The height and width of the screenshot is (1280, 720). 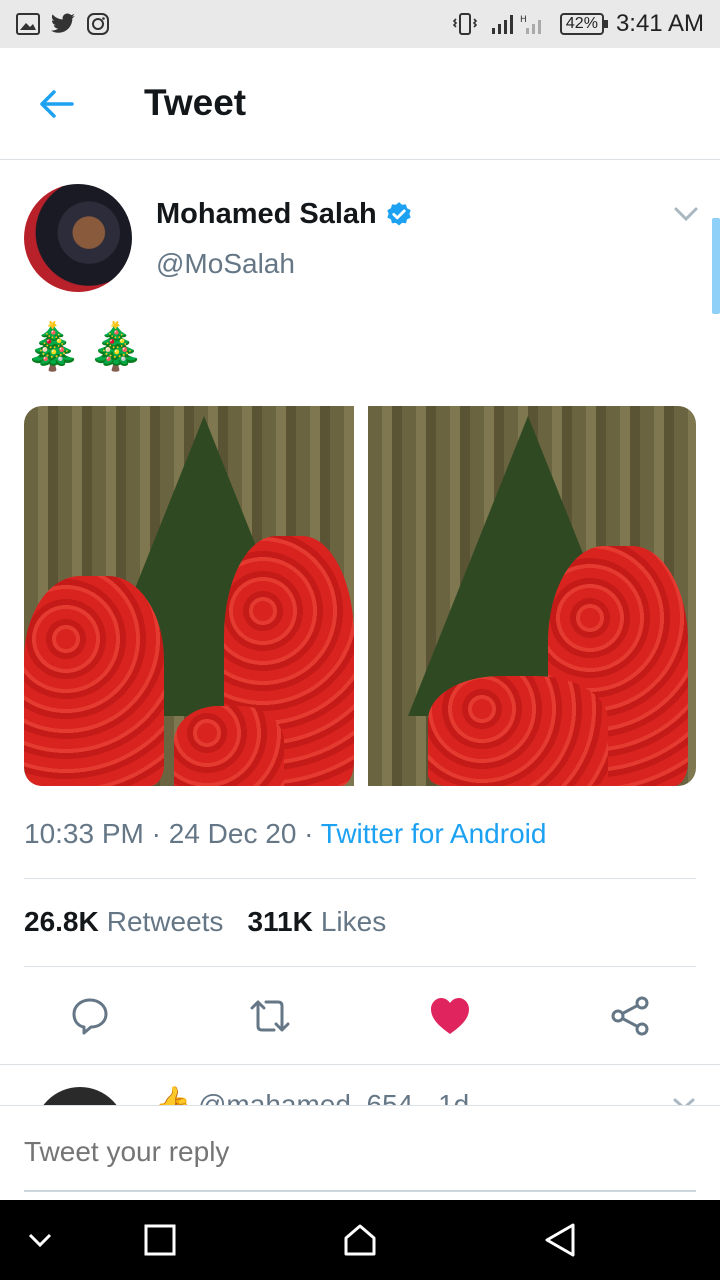 I want to click on recents-button, so click(x=160, y=1240).